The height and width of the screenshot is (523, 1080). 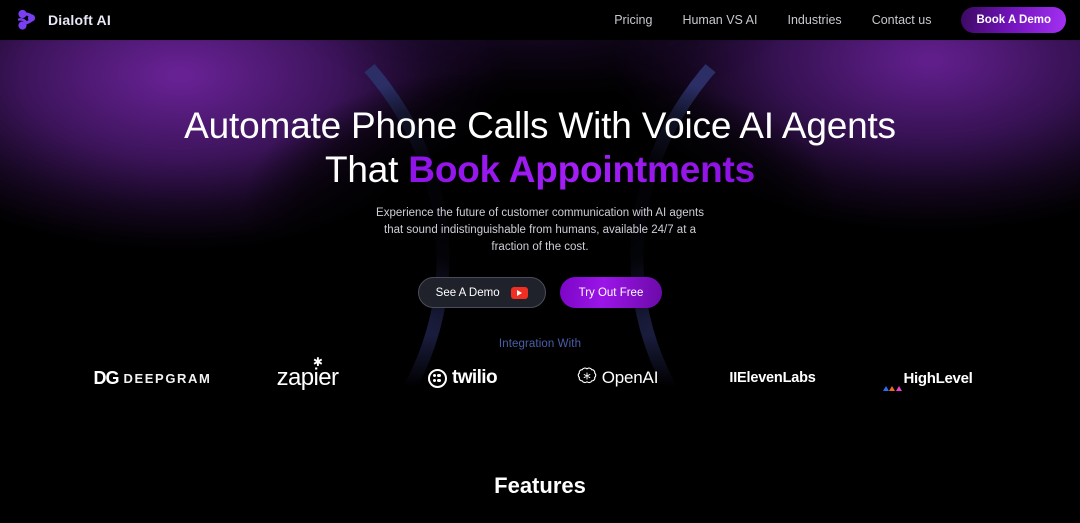 I want to click on zapier-logo-icon: zapier ✱, so click(x=307, y=373).